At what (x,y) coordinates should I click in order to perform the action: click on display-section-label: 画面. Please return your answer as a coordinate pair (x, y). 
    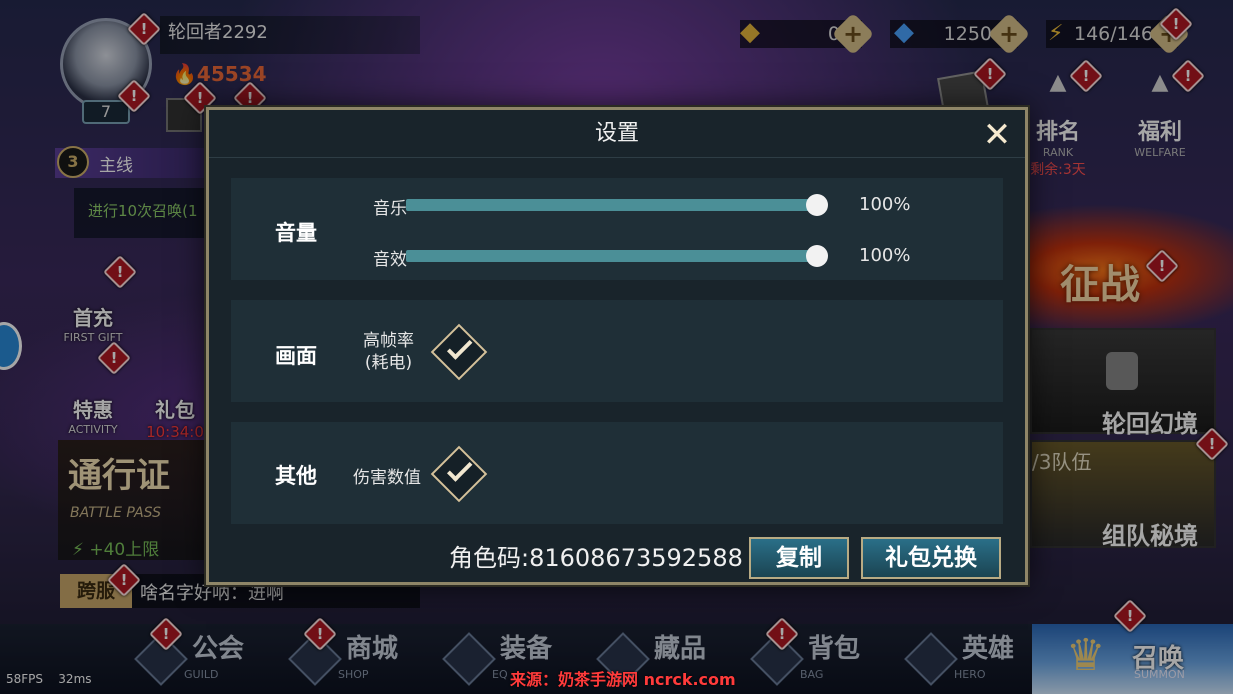
    Looking at the image, I should click on (296, 356).